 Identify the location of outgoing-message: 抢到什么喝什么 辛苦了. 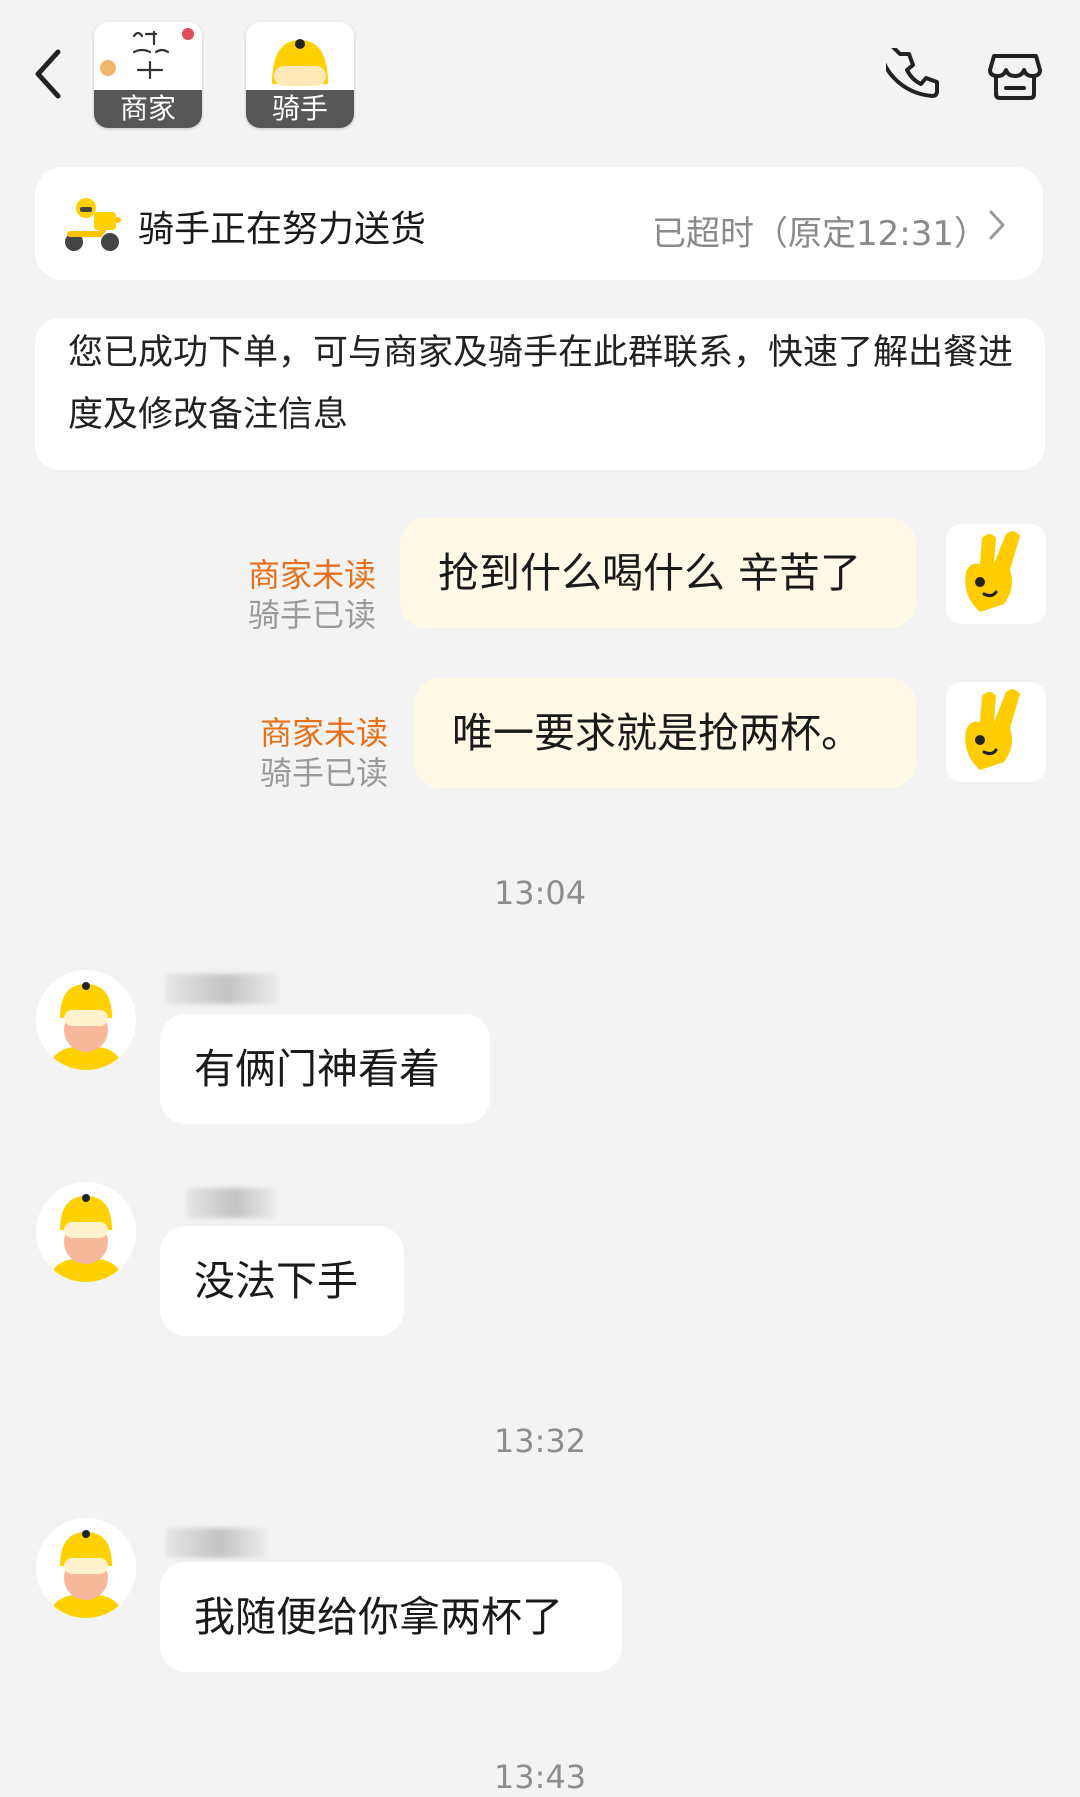
(658, 573).